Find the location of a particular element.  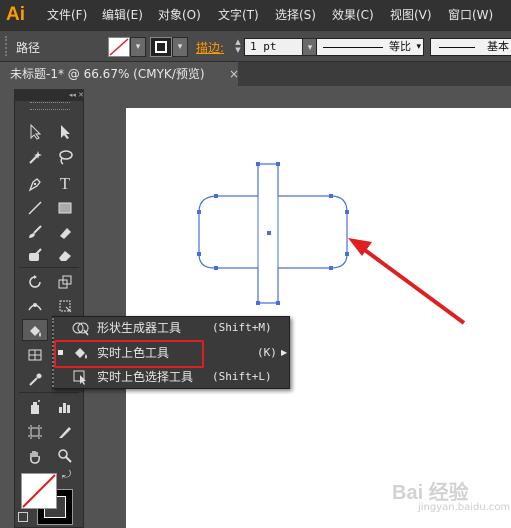

menu-effect: 效果(C) is located at coordinates (353, 15).